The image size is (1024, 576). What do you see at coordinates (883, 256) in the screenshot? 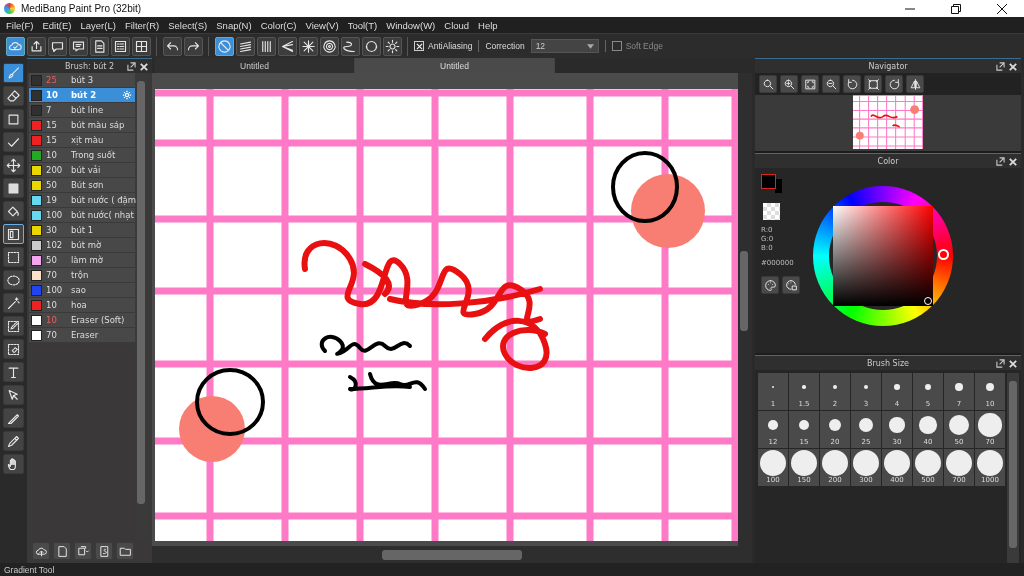
I see `saturation-value-square` at bounding box center [883, 256].